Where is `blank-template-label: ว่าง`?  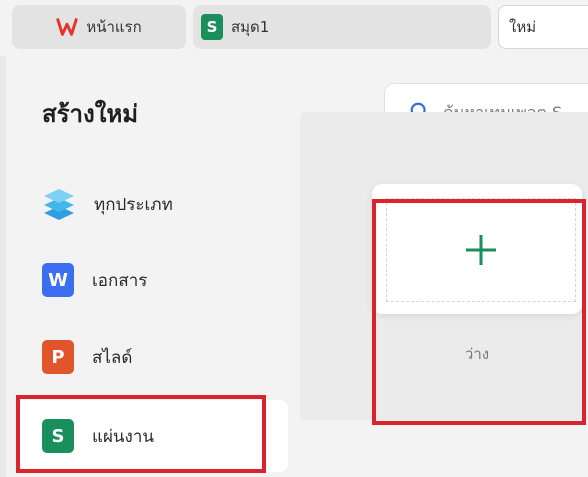 blank-template-label: ว่าง is located at coordinates (477, 354).